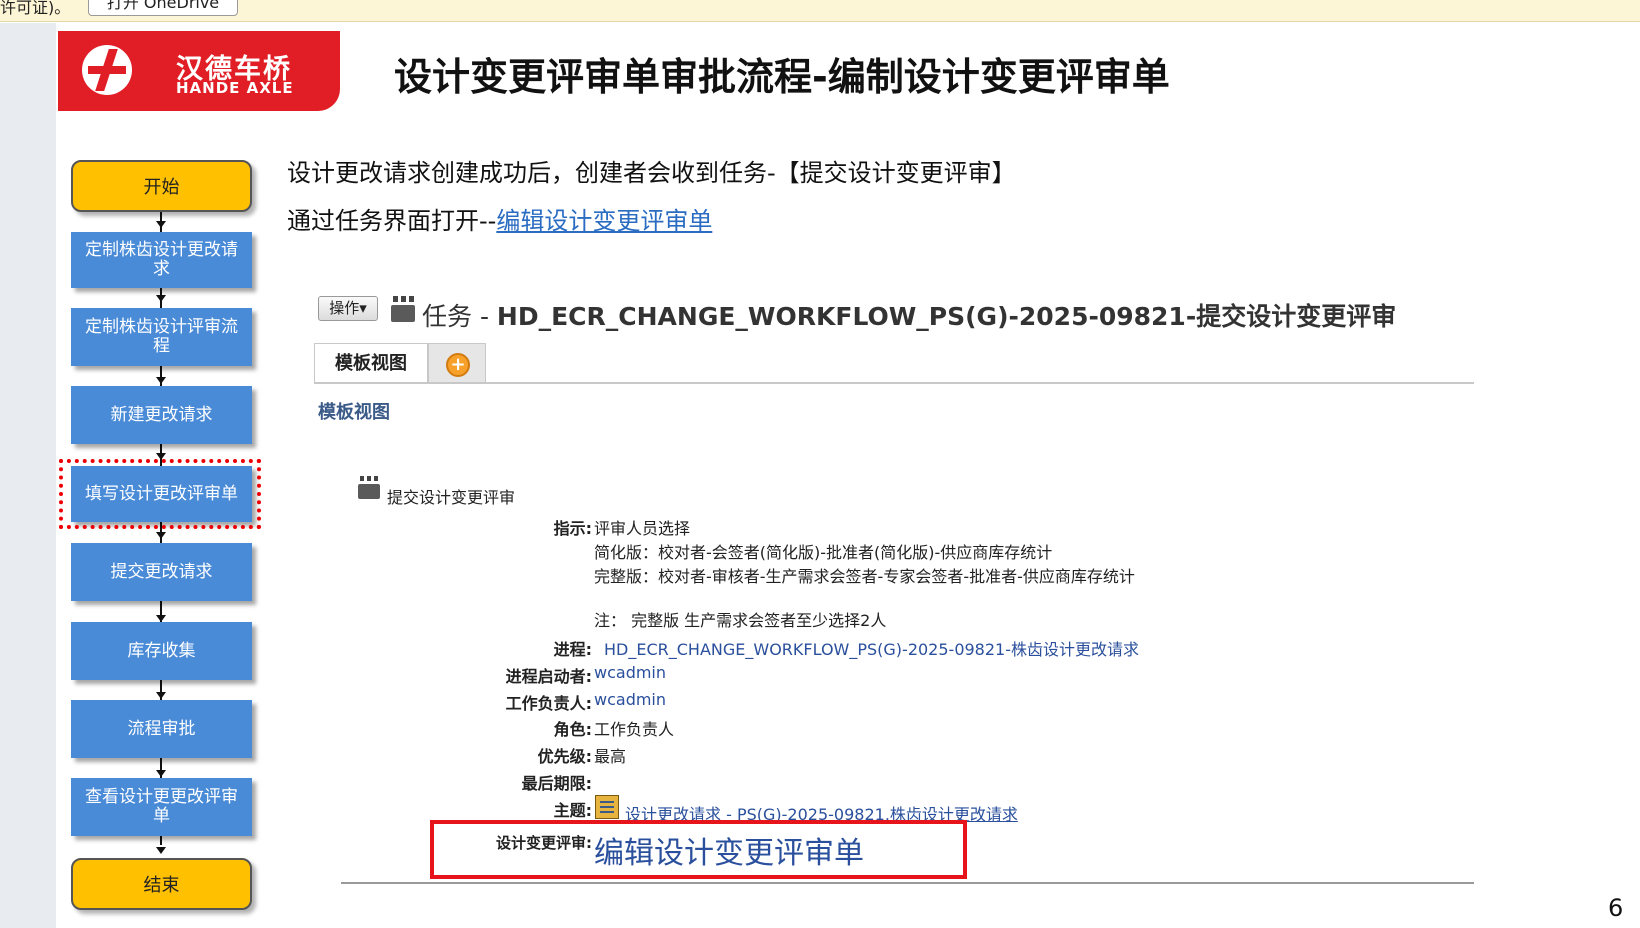 The height and width of the screenshot is (928, 1640). Describe the element at coordinates (740, 620) in the screenshot. I see `instruction-note: 注： 完整版 生产需求会签者至少选择2人` at that location.